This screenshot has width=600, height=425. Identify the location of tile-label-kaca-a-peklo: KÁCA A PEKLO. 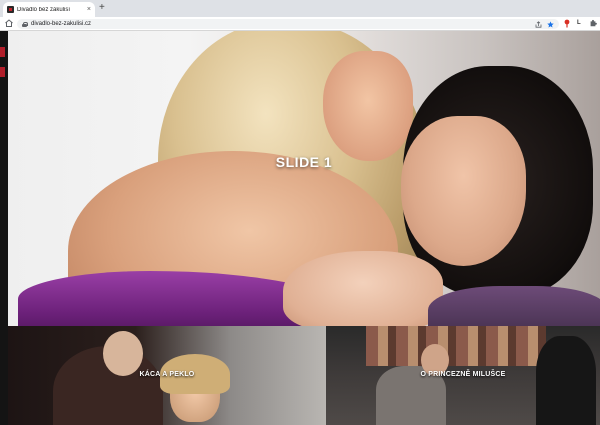
(167, 374).